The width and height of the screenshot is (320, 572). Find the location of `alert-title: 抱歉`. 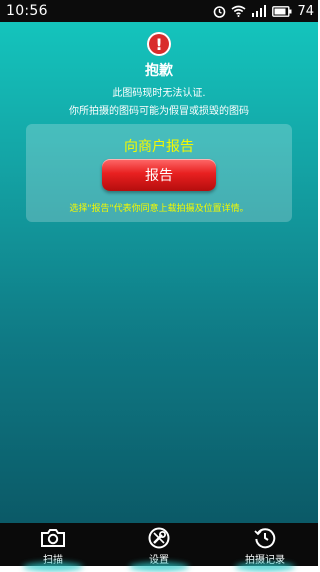

alert-title: 抱歉 is located at coordinates (159, 71).